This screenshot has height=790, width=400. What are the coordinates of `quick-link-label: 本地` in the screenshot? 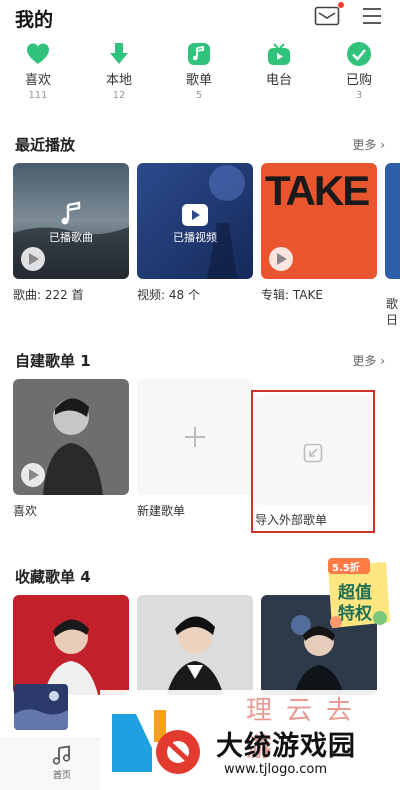 It's located at (118, 80).